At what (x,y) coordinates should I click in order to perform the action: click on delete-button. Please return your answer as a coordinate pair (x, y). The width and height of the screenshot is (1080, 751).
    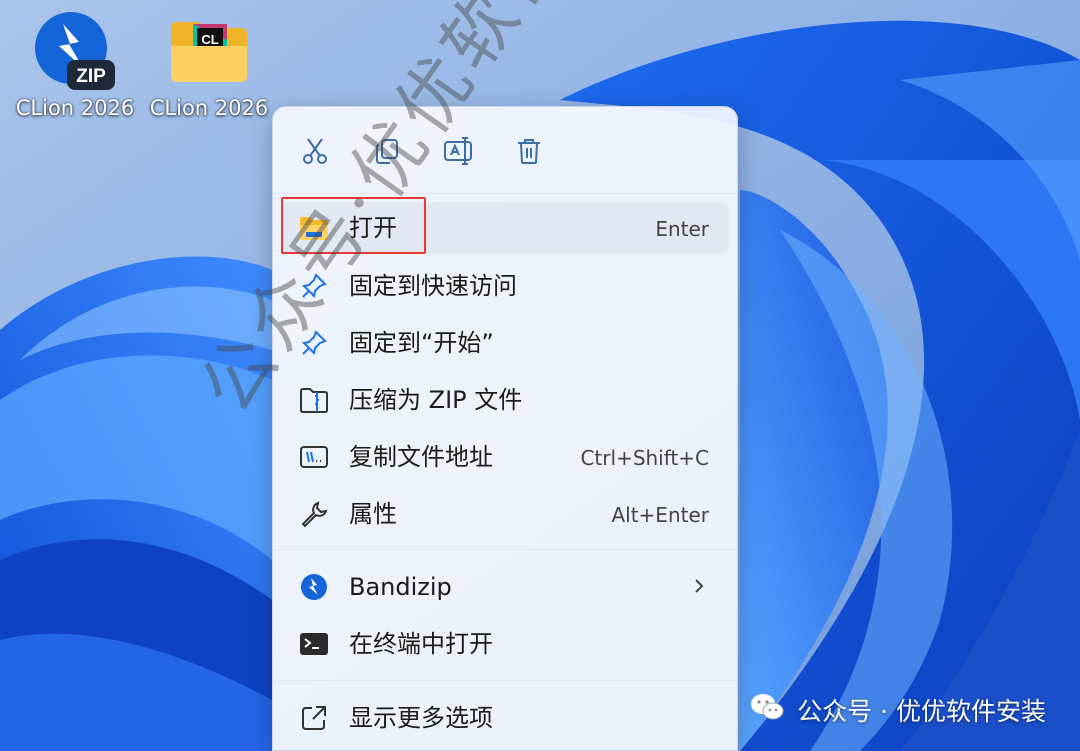
    Looking at the image, I should click on (529, 151).